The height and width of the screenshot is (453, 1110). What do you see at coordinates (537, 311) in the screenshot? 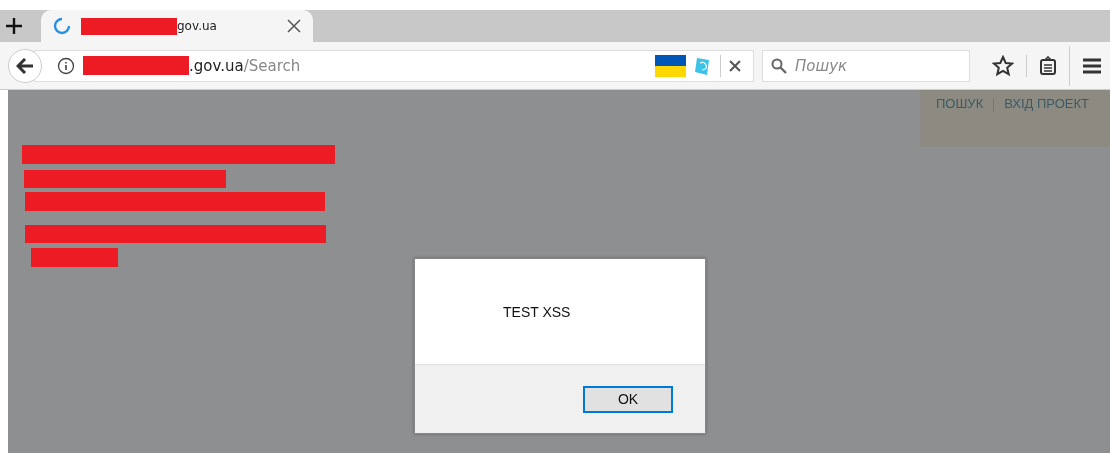
I see `dialog-message: TEST XSS` at bounding box center [537, 311].